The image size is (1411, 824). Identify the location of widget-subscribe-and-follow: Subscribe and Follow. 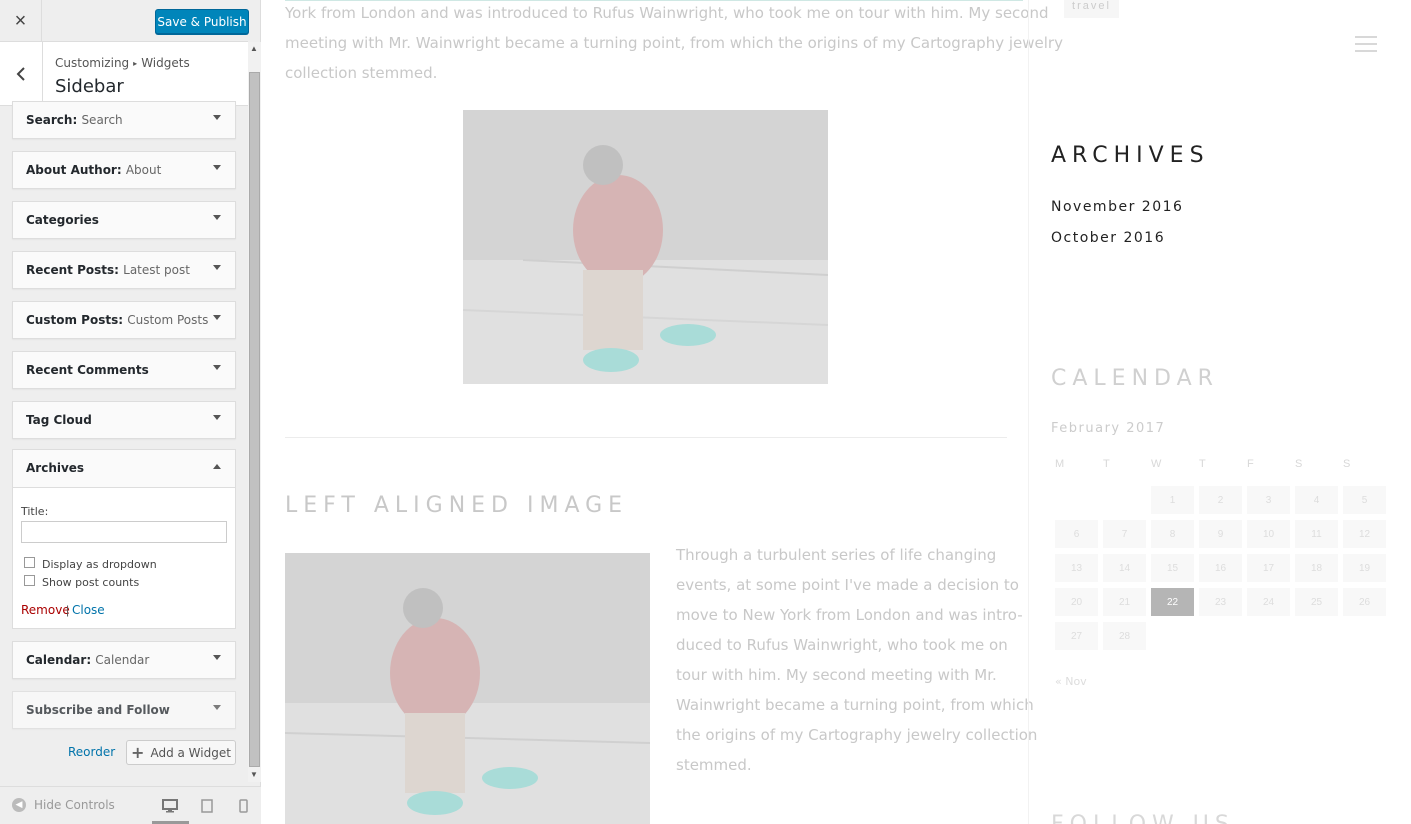
(124, 710).